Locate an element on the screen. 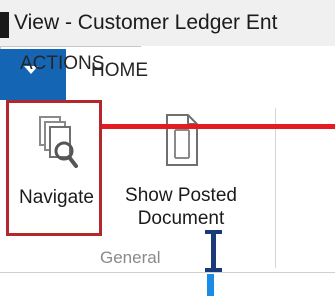 This screenshot has width=335, height=296. app-icon is located at coordinates (4, 25).